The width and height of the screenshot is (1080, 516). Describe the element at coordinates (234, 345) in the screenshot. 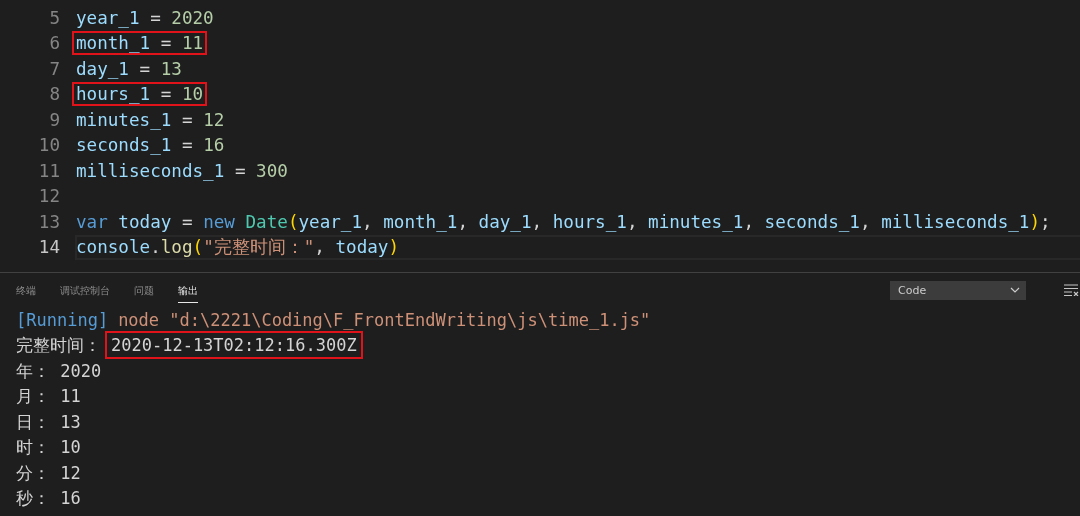

I see `output-text: 2020-12-13T02:12:16.300Z` at that location.